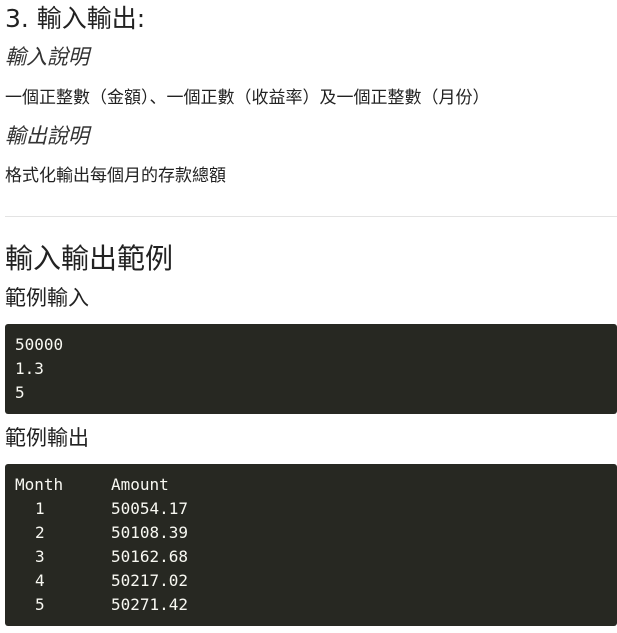  Describe the element at coordinates (316, 581) in the screenshot. I see `output-table-row: 4 50217.02` at that location.